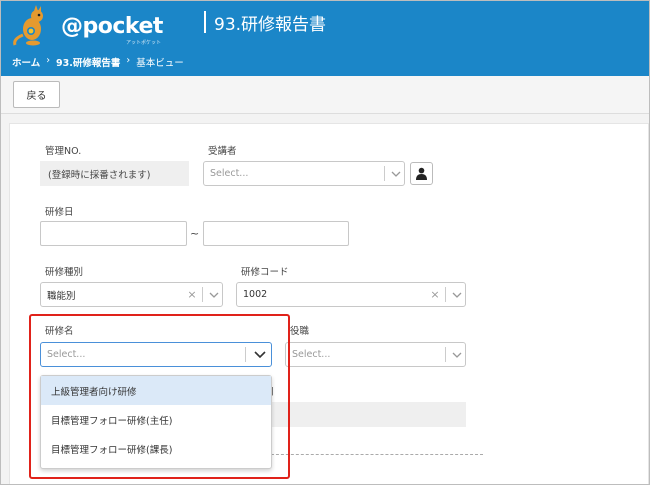 Image resolution: width=650 pixels, height=485 pixels. Describe the element at coordinates (160, 63) in the screenshot. I see `breadcrumb-view: 基本ビュー` at that location.